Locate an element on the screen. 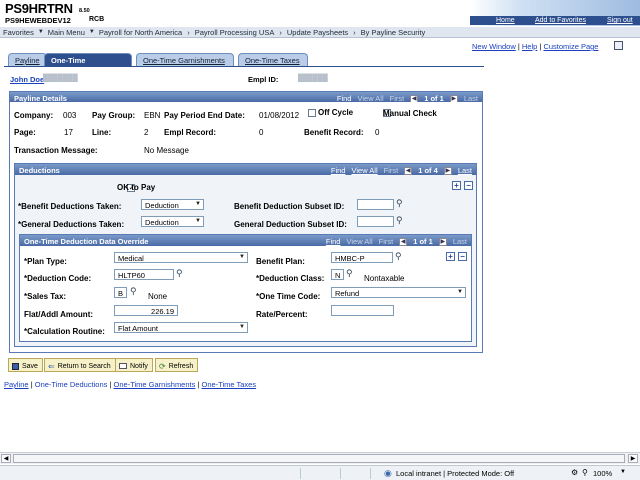 The image size is (640, 480). benefit-subset-input is located at coordinates (375, 204).